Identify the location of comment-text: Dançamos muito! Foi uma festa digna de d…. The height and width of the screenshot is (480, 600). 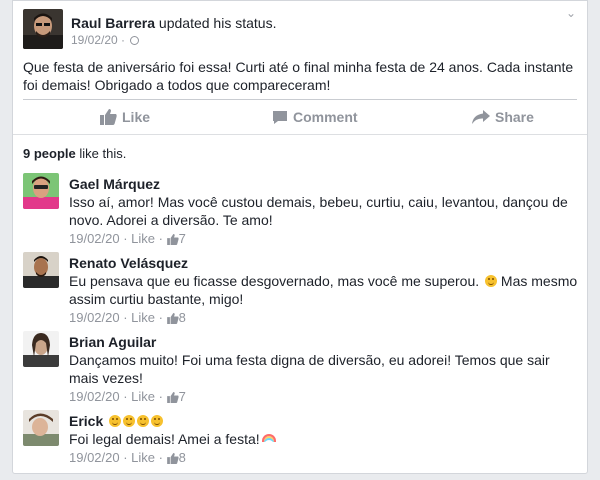
(309, 369).